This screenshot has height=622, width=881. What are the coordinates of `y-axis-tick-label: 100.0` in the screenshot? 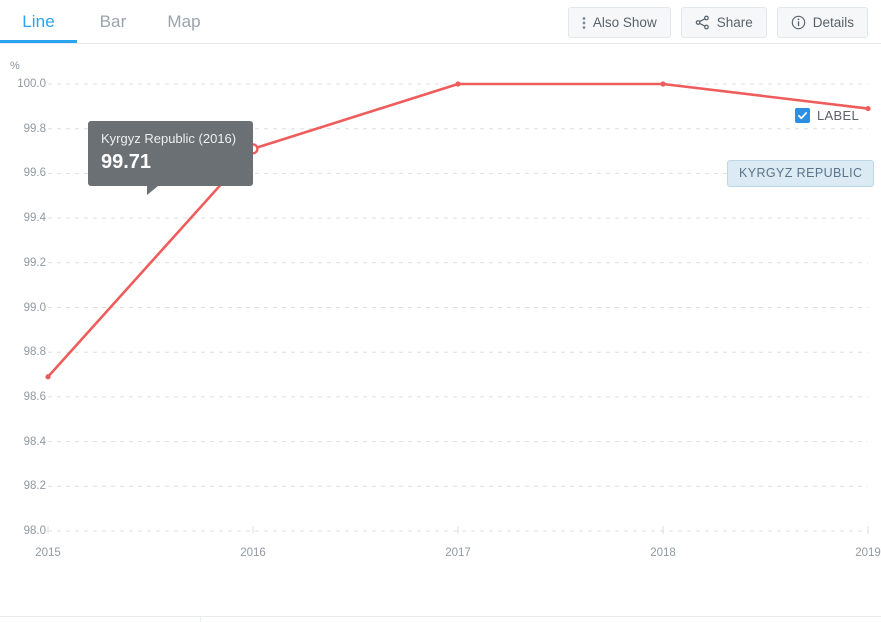 It's located at (31, 84).